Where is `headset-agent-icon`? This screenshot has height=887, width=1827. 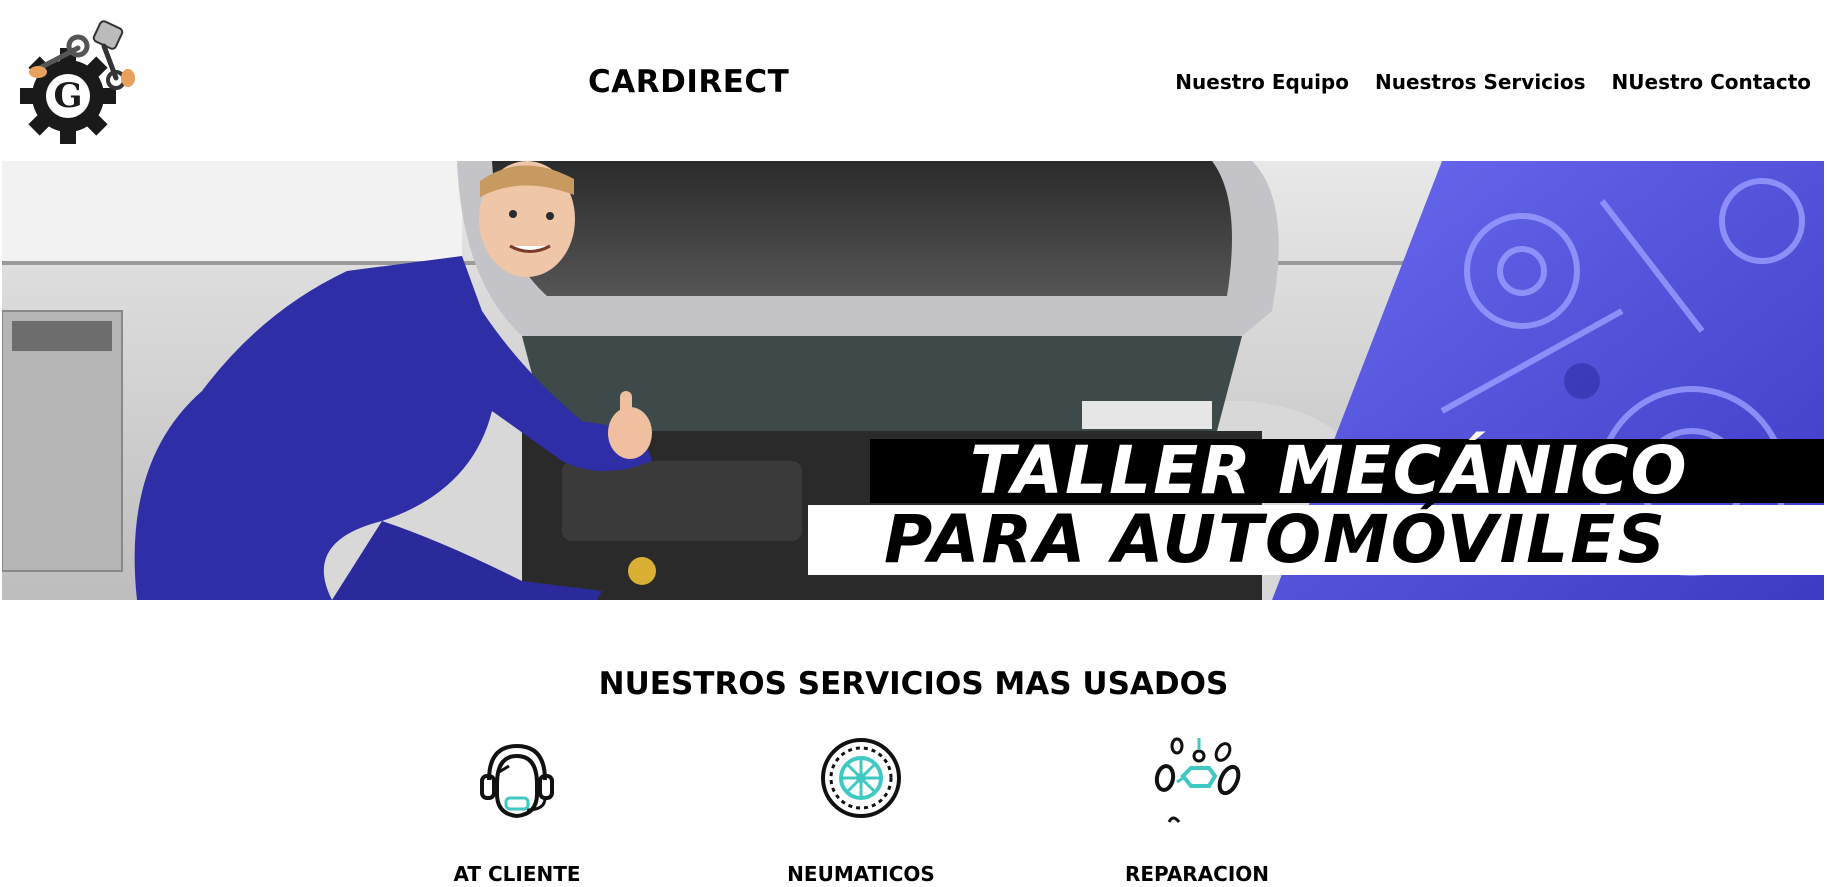 headset-agent-icon is located at coordinates (517, 781).